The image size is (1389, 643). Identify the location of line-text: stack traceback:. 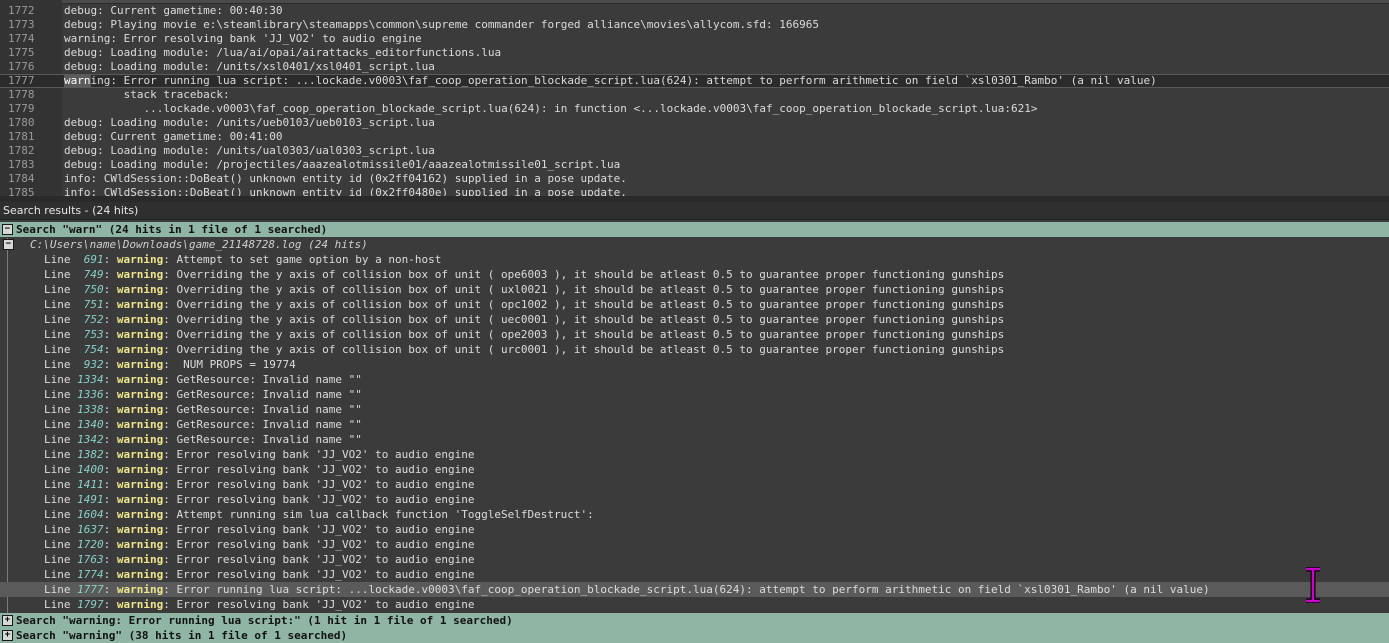
(147, 94).